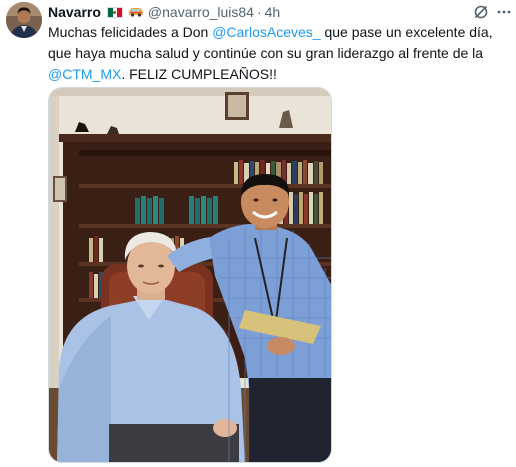 This screenshot has width=516, height=467. Describe the element at coordinates (481, 12) in the screenshot. I see `grok-icon` at that location.